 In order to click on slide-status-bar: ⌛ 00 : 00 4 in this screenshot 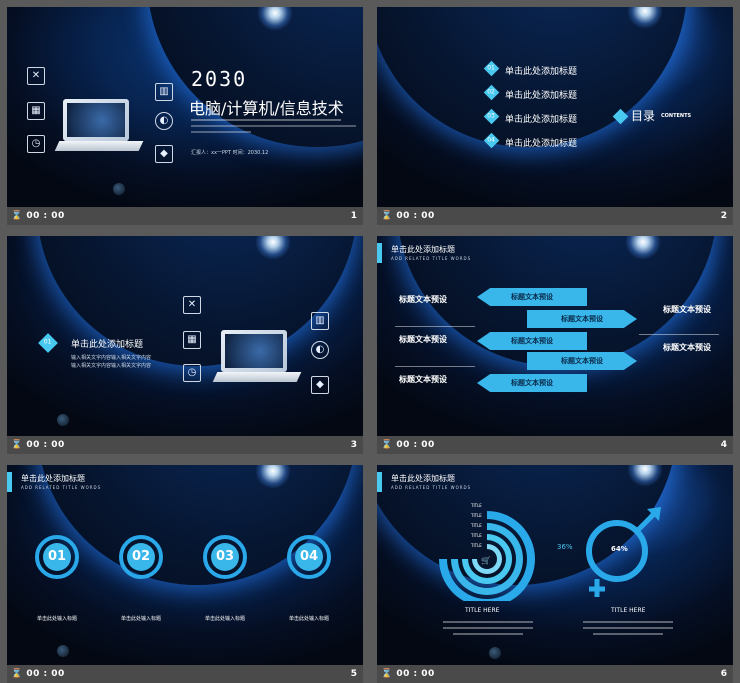, I will do `click(555, 445)`.